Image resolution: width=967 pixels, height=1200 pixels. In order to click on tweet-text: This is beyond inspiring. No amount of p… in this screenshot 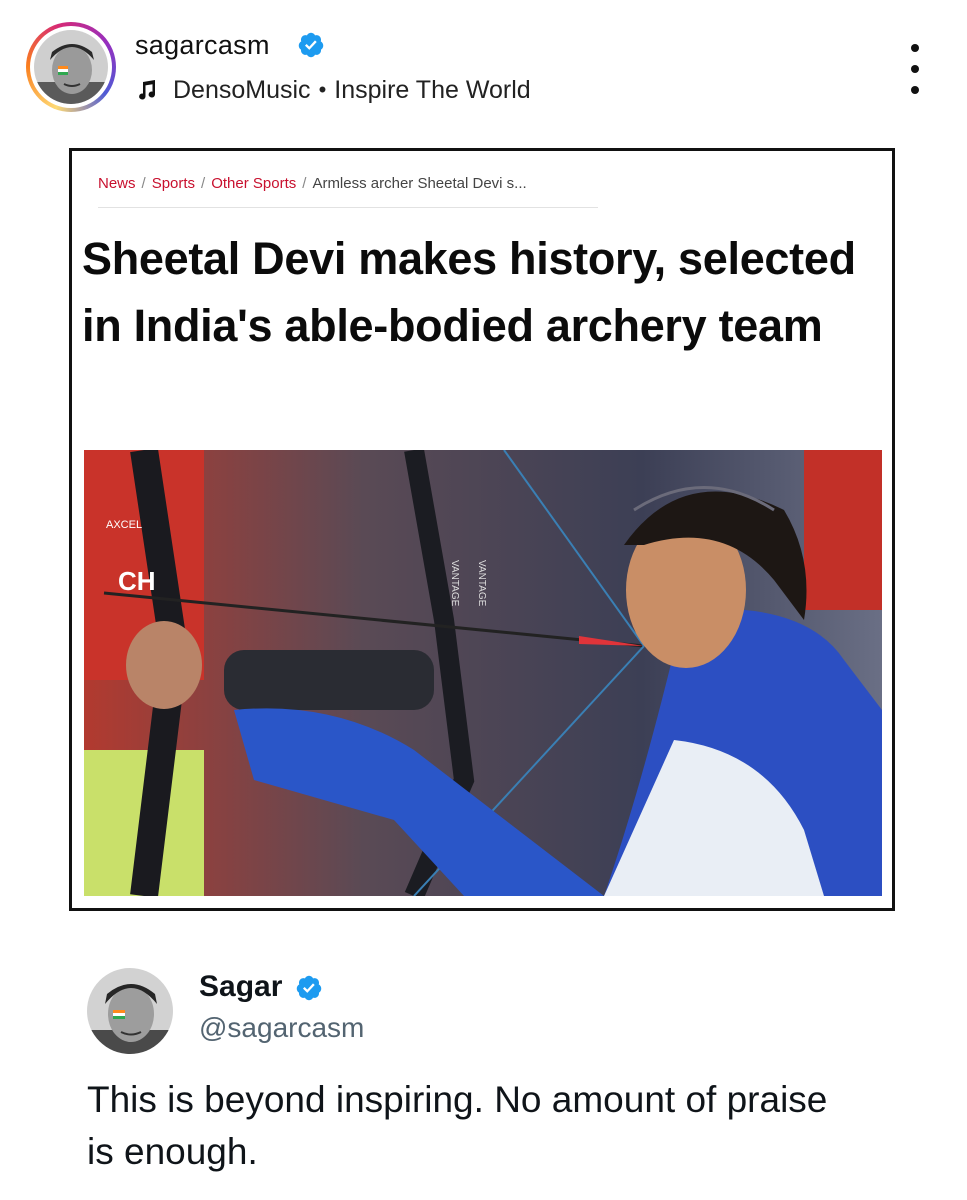, I will do `click(457, 1125)`.